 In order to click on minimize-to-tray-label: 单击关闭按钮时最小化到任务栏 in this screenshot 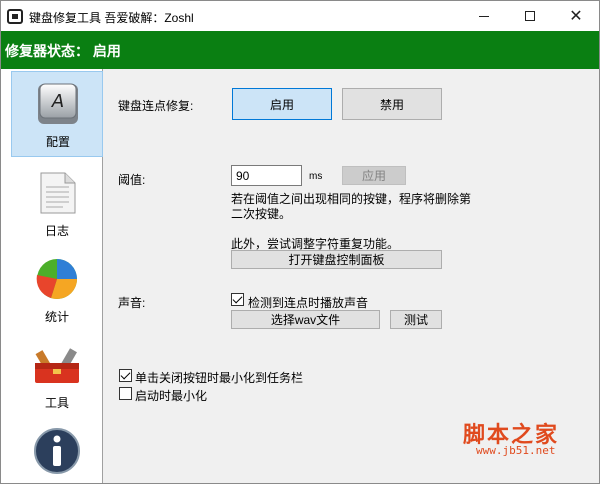, I will do `click(219, 378)`.